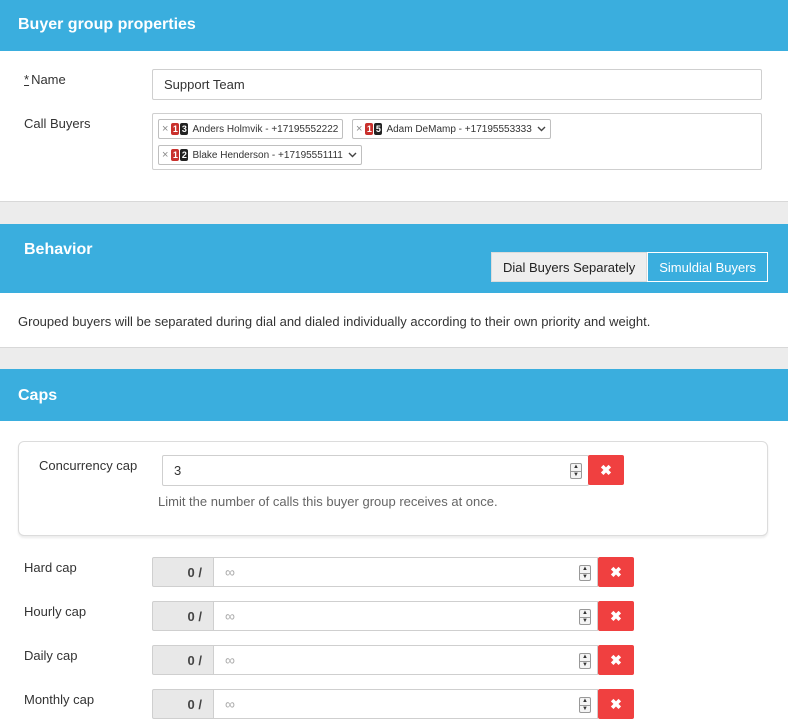 This screenshot has width=788, height=722. What do you see at coordinates (184, 129) in the screenshot?
I see `weight-badge: 3` at bounding box center [184, 129].